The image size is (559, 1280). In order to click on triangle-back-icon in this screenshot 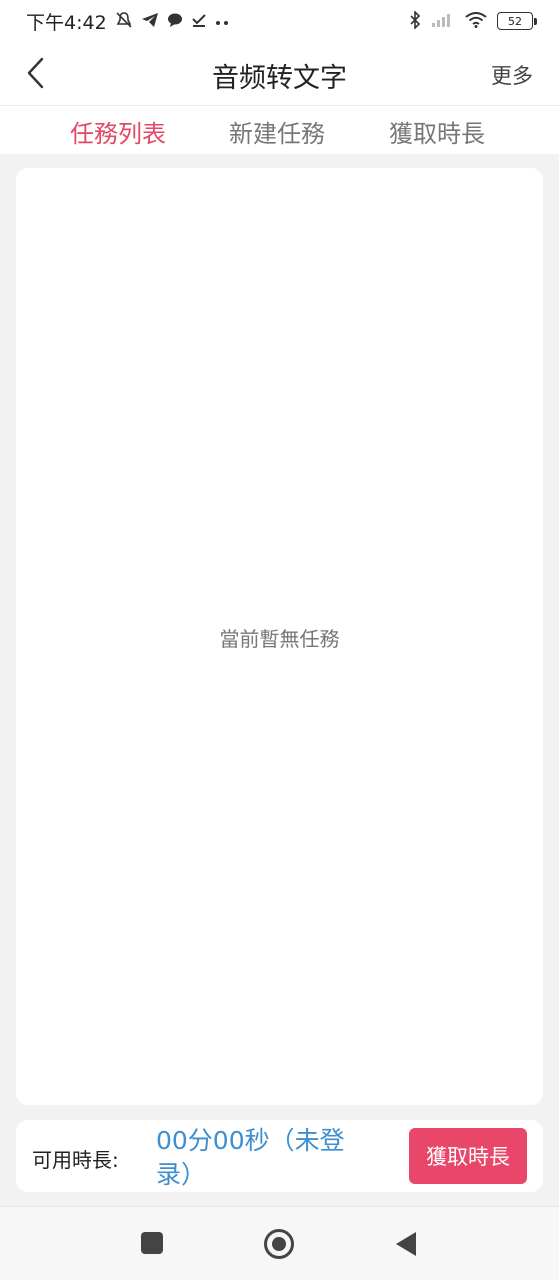, I will do `click(406, 1244)`.